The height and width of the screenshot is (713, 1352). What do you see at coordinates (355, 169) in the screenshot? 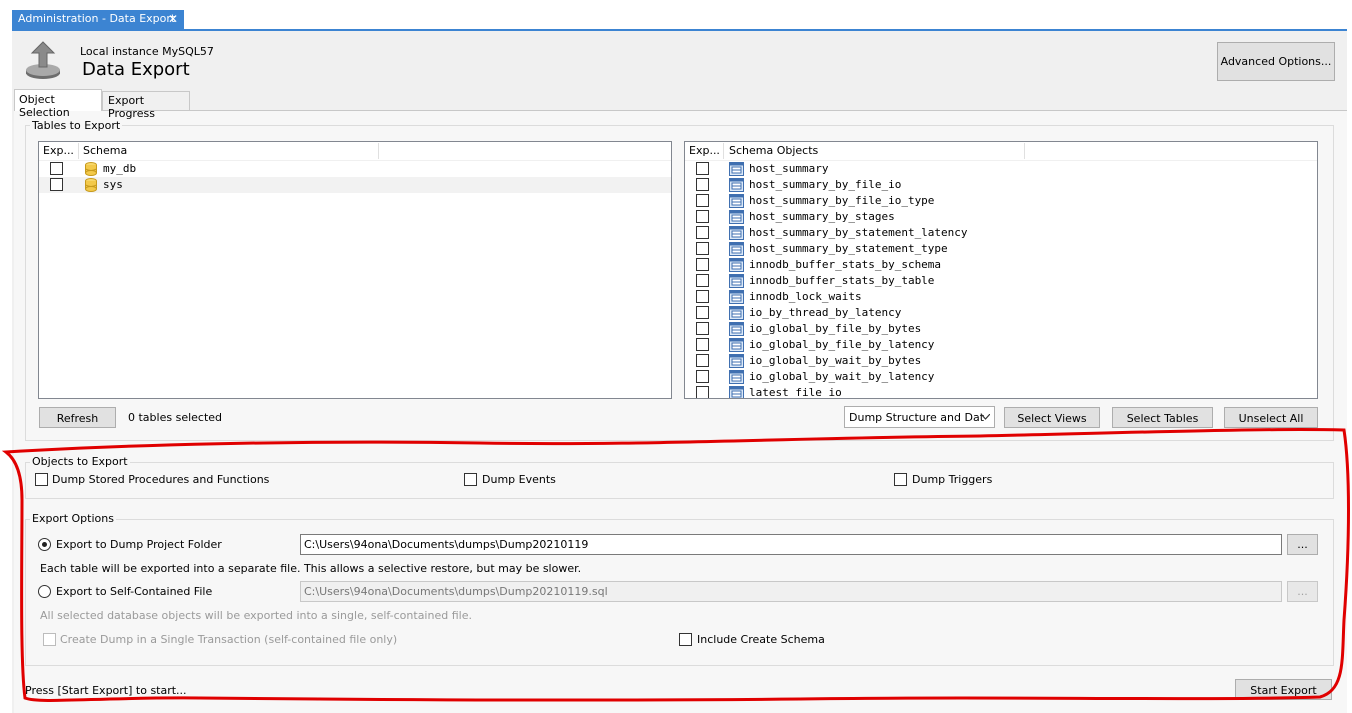
I see `schema-row: my_db` at bounding box center [355, 169].